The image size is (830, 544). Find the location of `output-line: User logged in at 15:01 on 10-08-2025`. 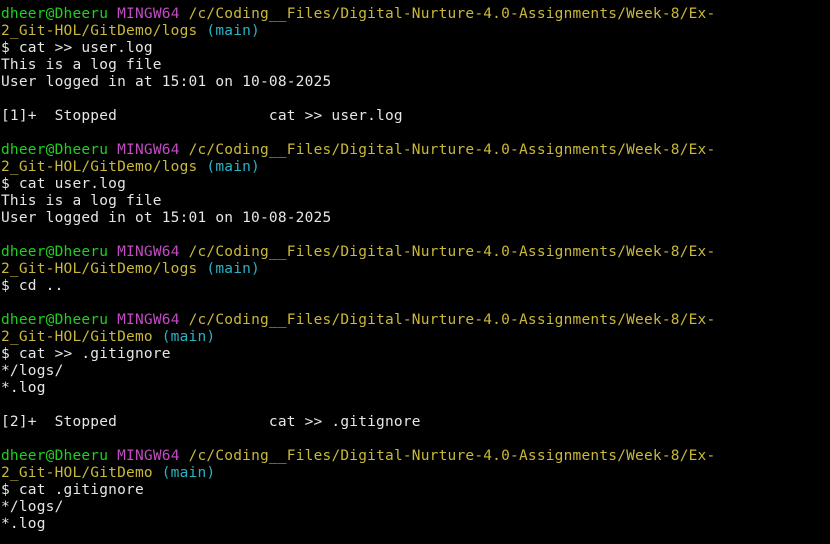

output-line: User logged in at 15:01 on 10-08-2025 is located at coordinates (166, 82).